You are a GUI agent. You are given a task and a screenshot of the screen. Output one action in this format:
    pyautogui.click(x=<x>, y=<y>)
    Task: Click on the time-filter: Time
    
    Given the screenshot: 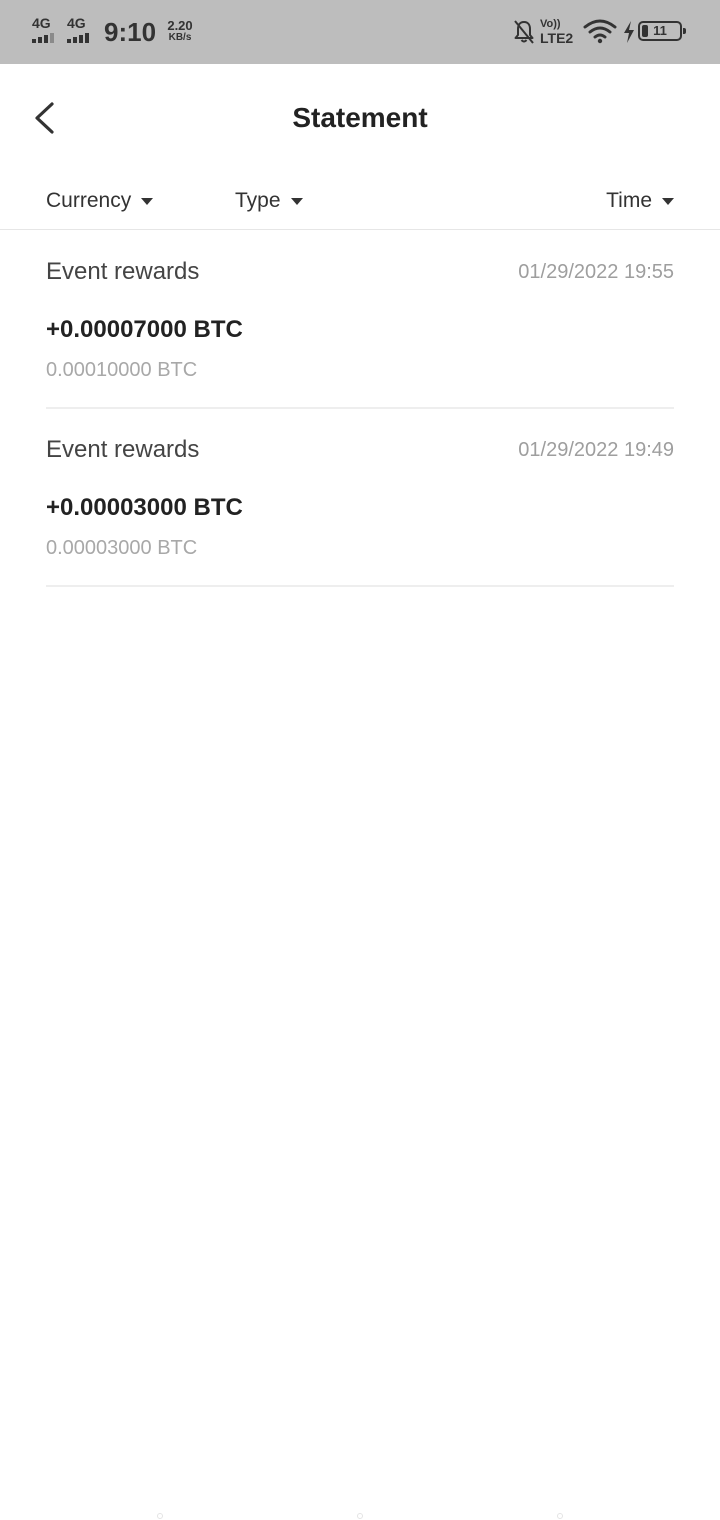 What is the action you would take?
    pyautogui.click(x=640, y=201)
    